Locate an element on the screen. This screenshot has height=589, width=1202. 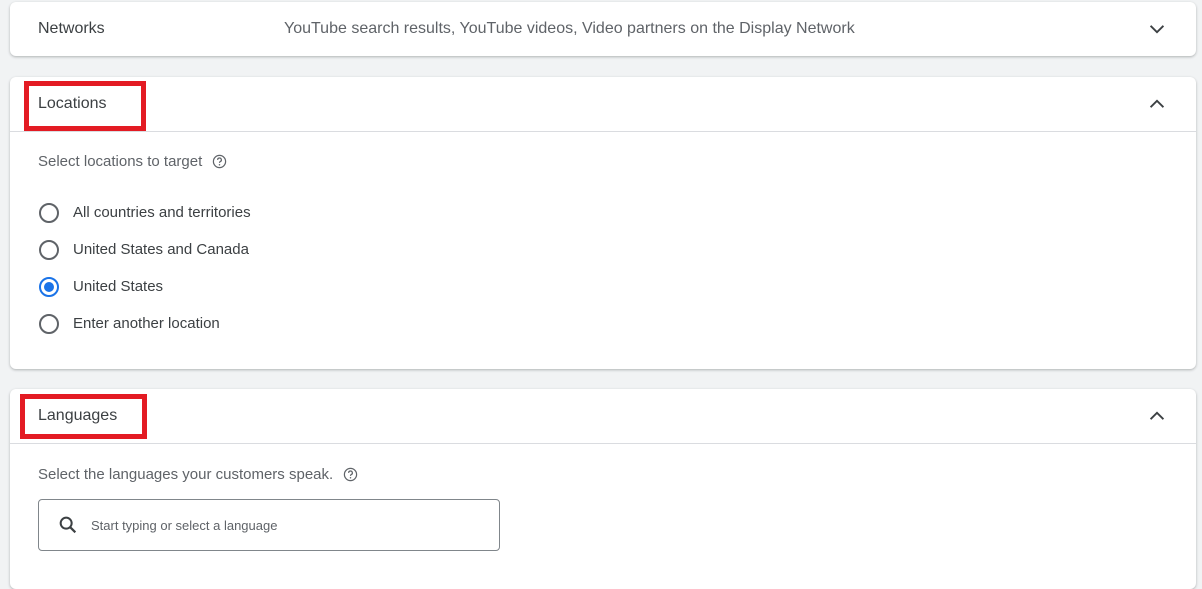
location-option-us-canada: United States and Canada is located at coordinates (145, 249).